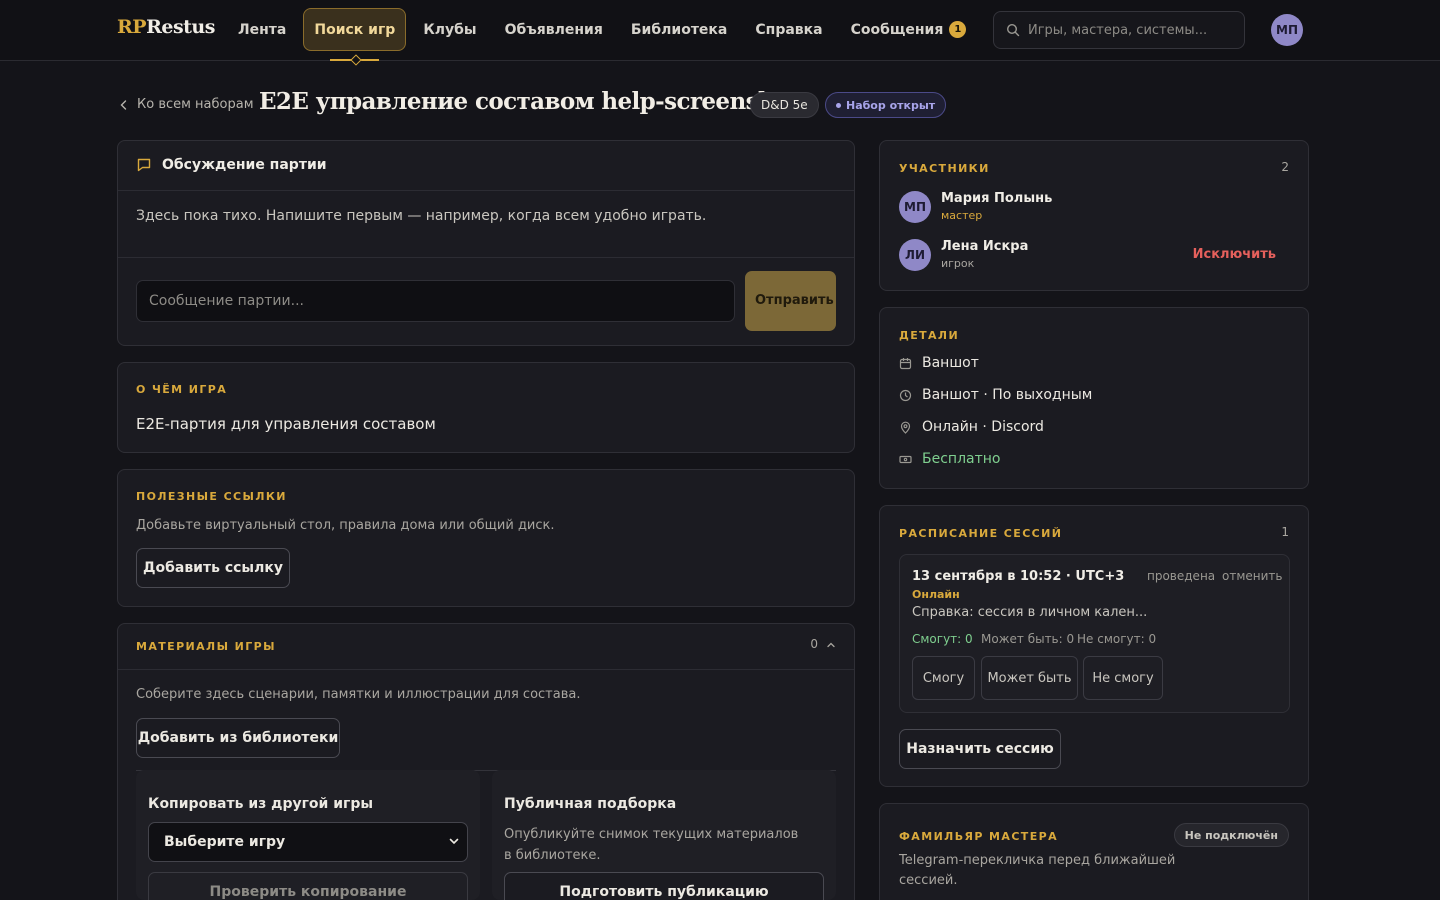 The height and width of the screenshot is (900, 1440). I want to click on details-title: Детали, so click(929, 335).